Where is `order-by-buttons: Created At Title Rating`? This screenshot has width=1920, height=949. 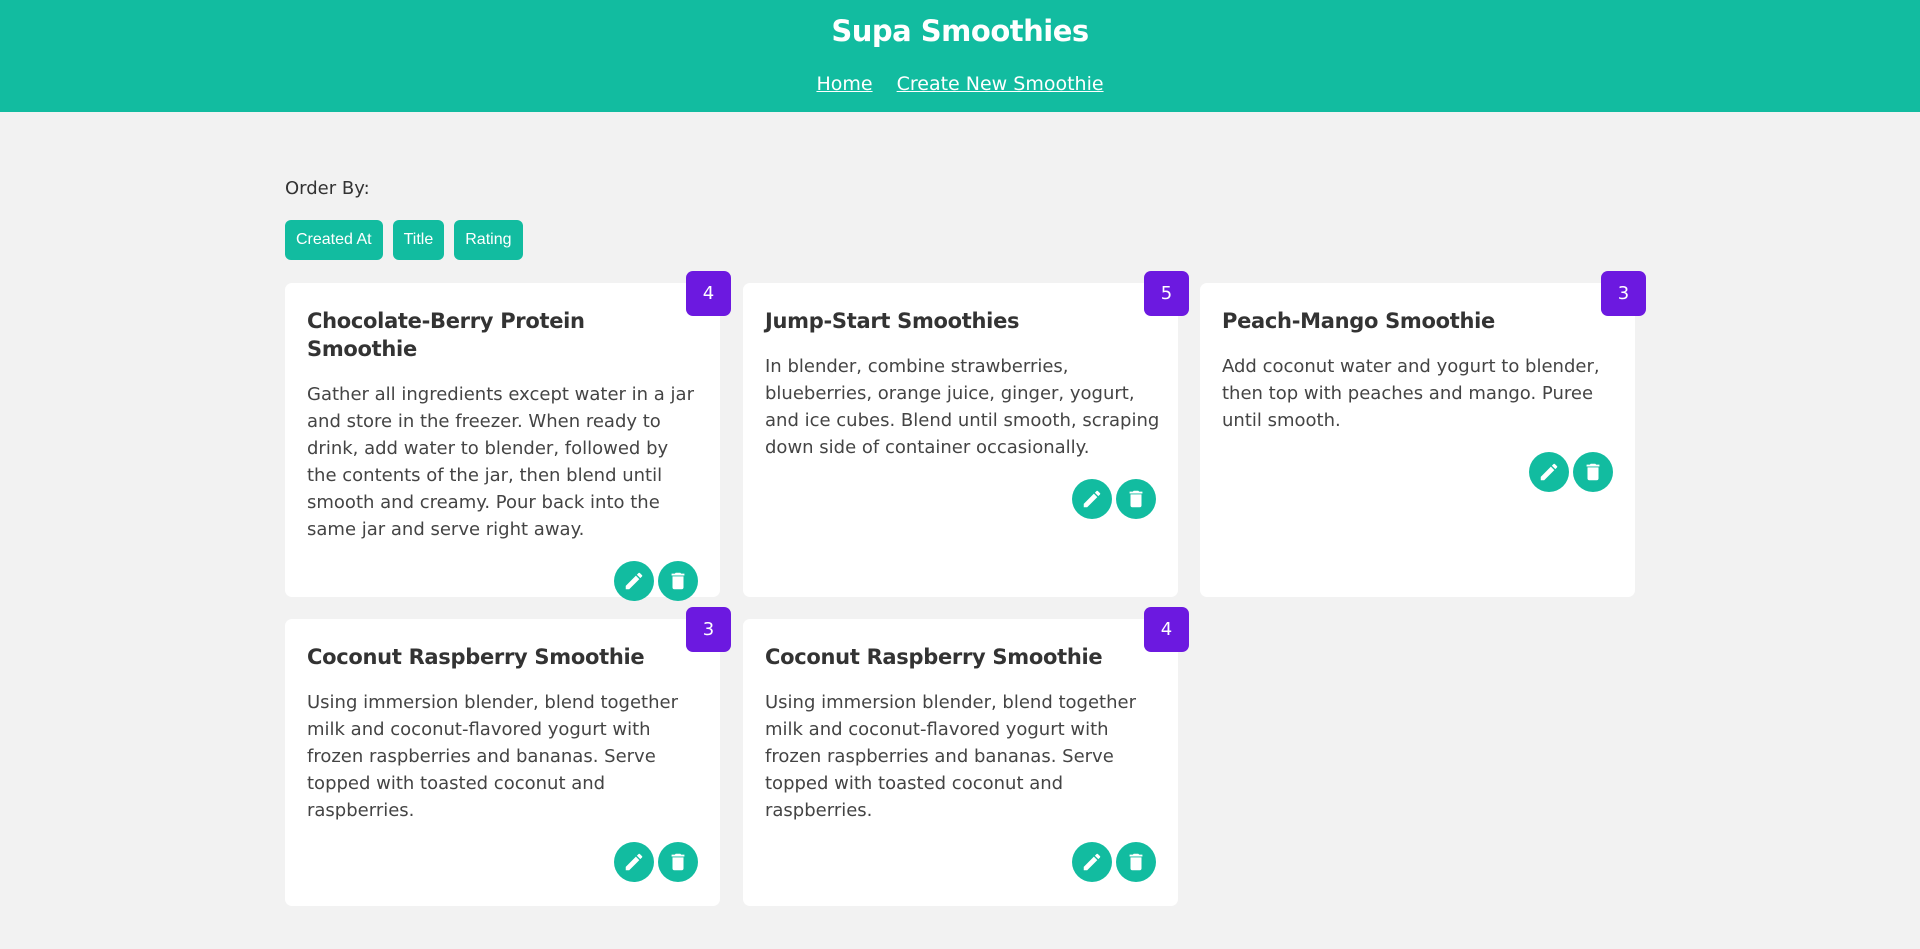
order-by-buttons: Created At Title Rating is located at coordinates (404, 240).